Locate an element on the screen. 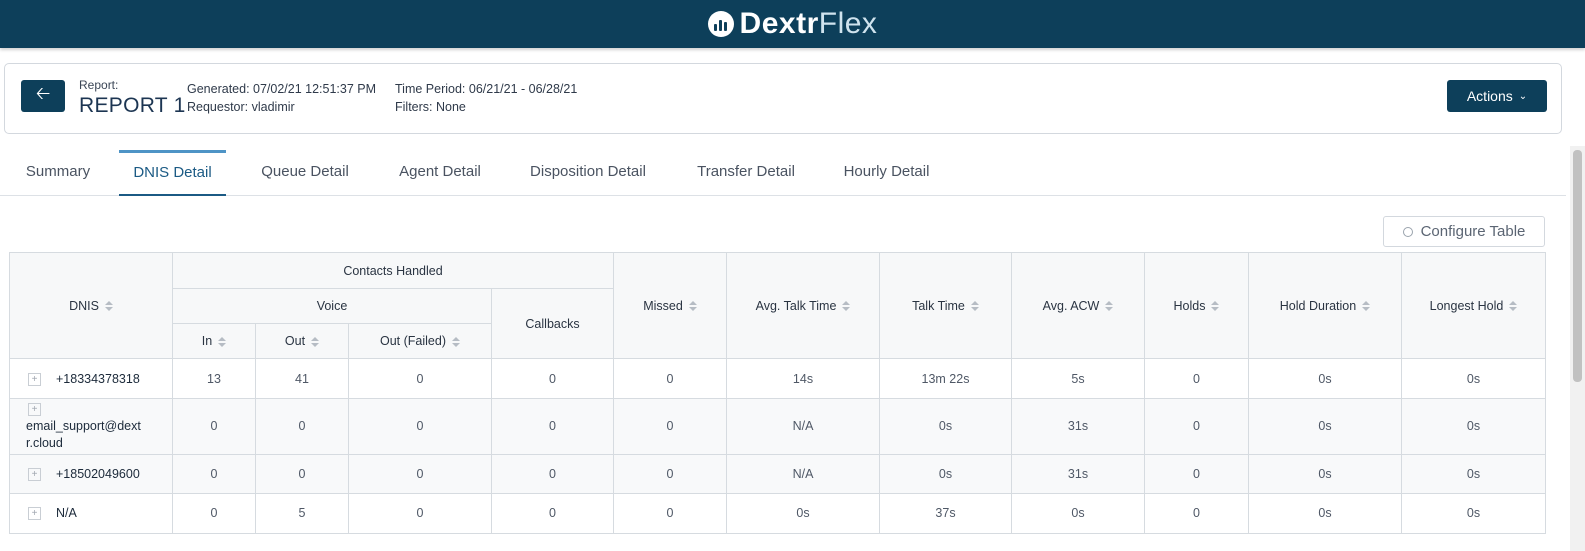  arrow-left-icon: 🡠 is located at coordinates (43, 93).